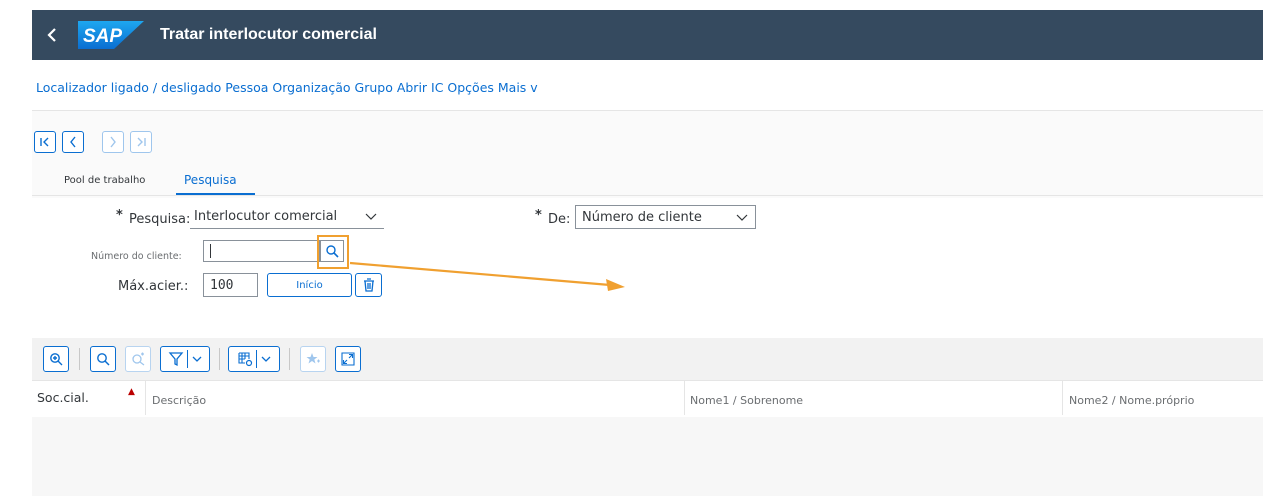 This screenshot has height=496, width=1263. I want to click on search-type-value: Interlocutor comercial, so click(266, 216).